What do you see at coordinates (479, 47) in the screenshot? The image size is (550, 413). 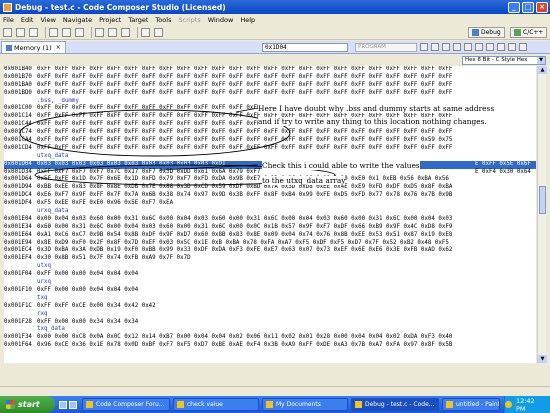 I see `new-view-icon` at bounding box center [479, 47].